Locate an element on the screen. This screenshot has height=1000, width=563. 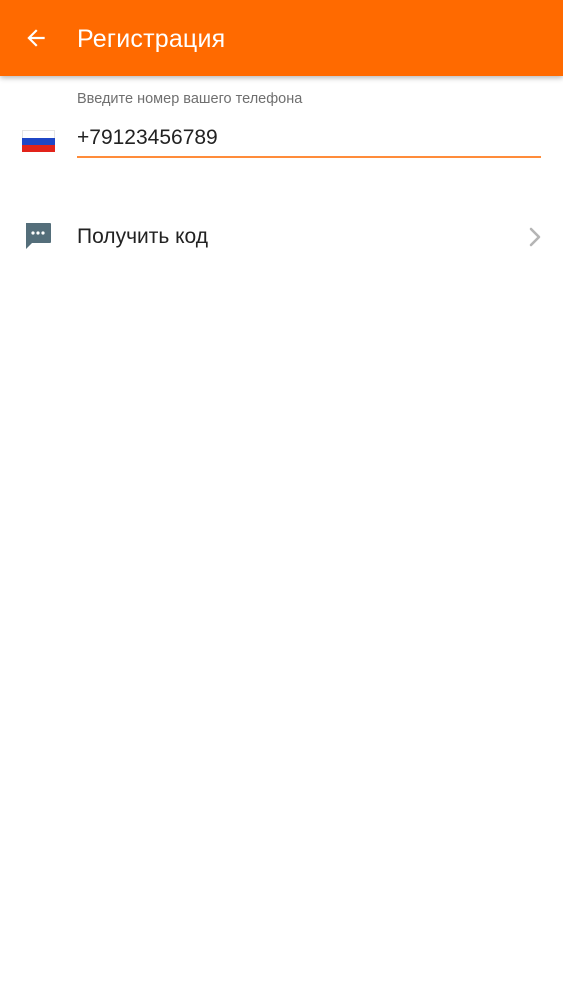
flag-stripe-blue is located at coordinates (38, 141).